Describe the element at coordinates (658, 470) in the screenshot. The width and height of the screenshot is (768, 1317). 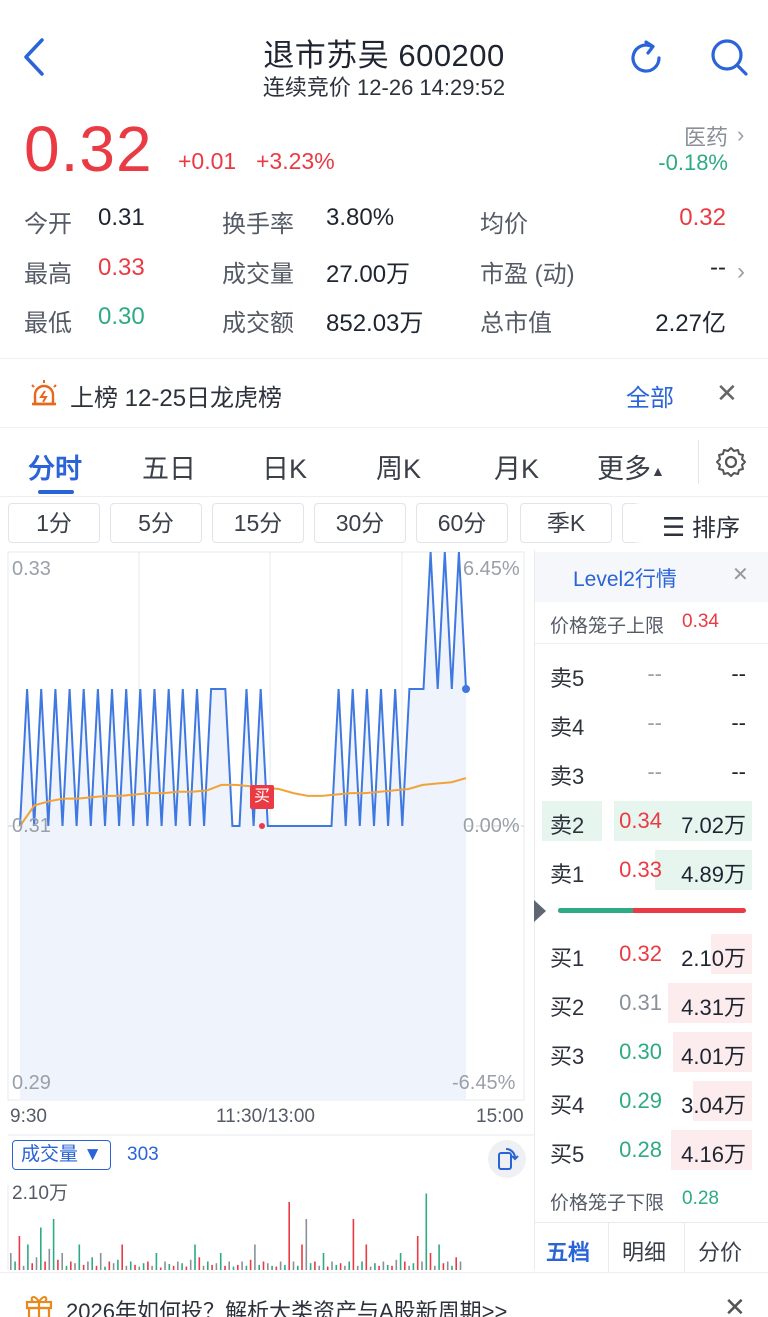
I see `caret-up-icon: ▲` at that location.